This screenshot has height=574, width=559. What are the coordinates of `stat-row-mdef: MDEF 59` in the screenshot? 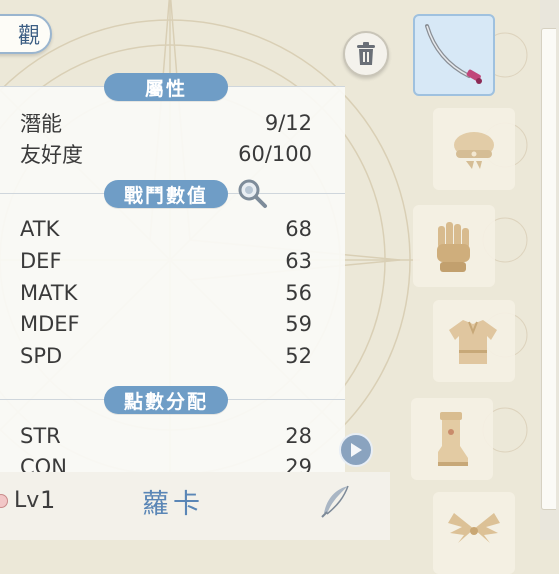 It's located at (166, 324).